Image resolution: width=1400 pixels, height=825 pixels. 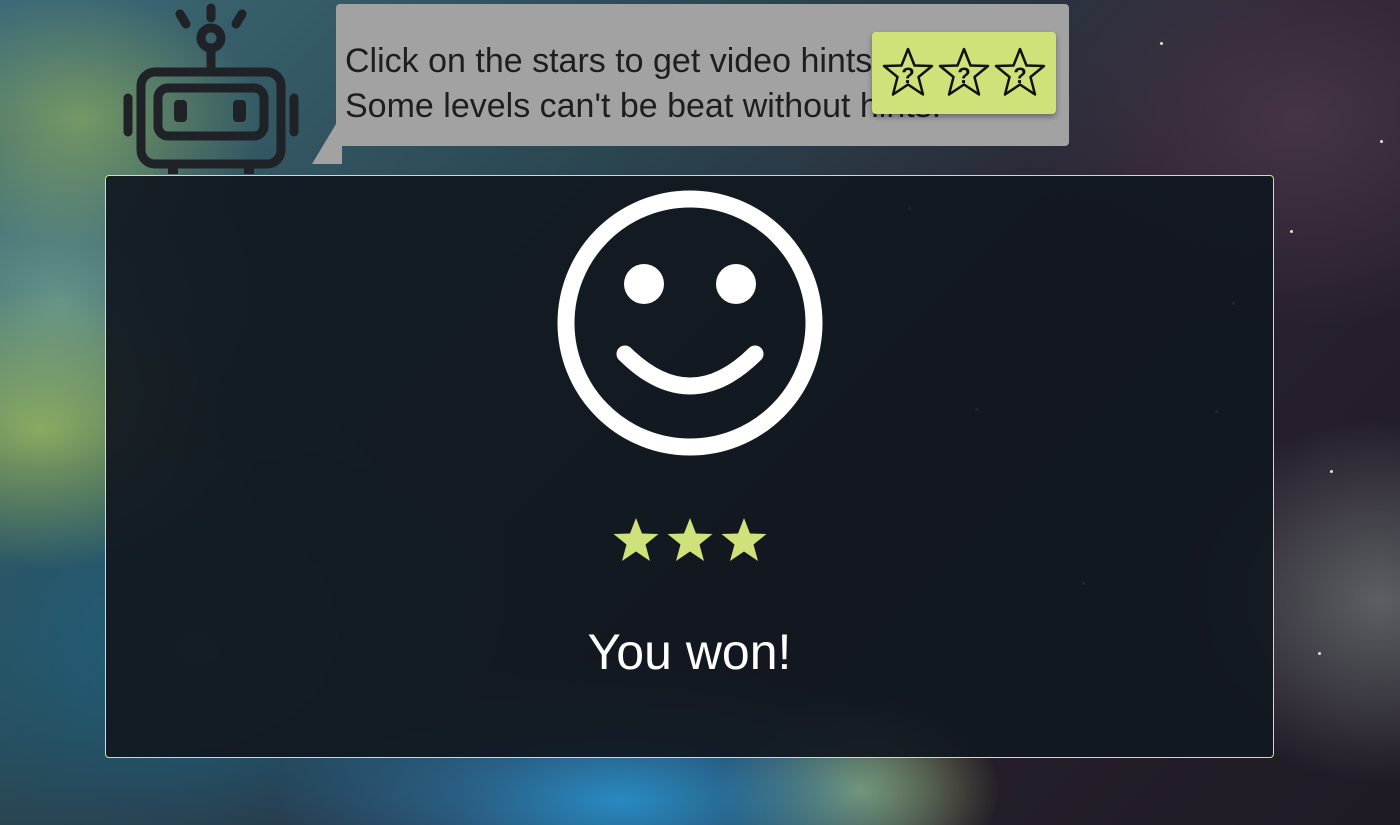 I want to click on hint-star-icon-1: ?, so click(x=908, y=73).